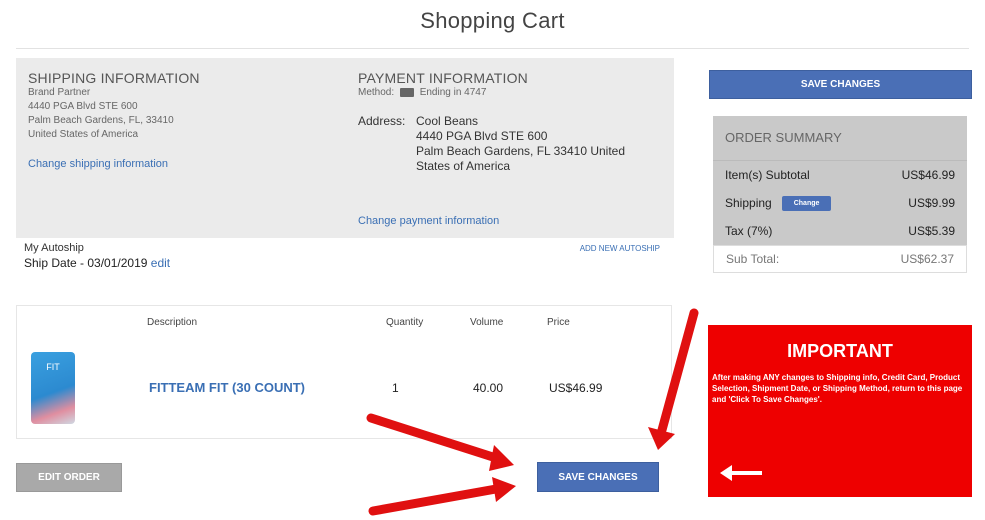 Image resolution: width=985 pixels, height=520 pixels. Describe the element at coordinates (482, 136) in the screenshot. I see `payment-address-line: 4440 PGA Blvd STE 600` at that location.